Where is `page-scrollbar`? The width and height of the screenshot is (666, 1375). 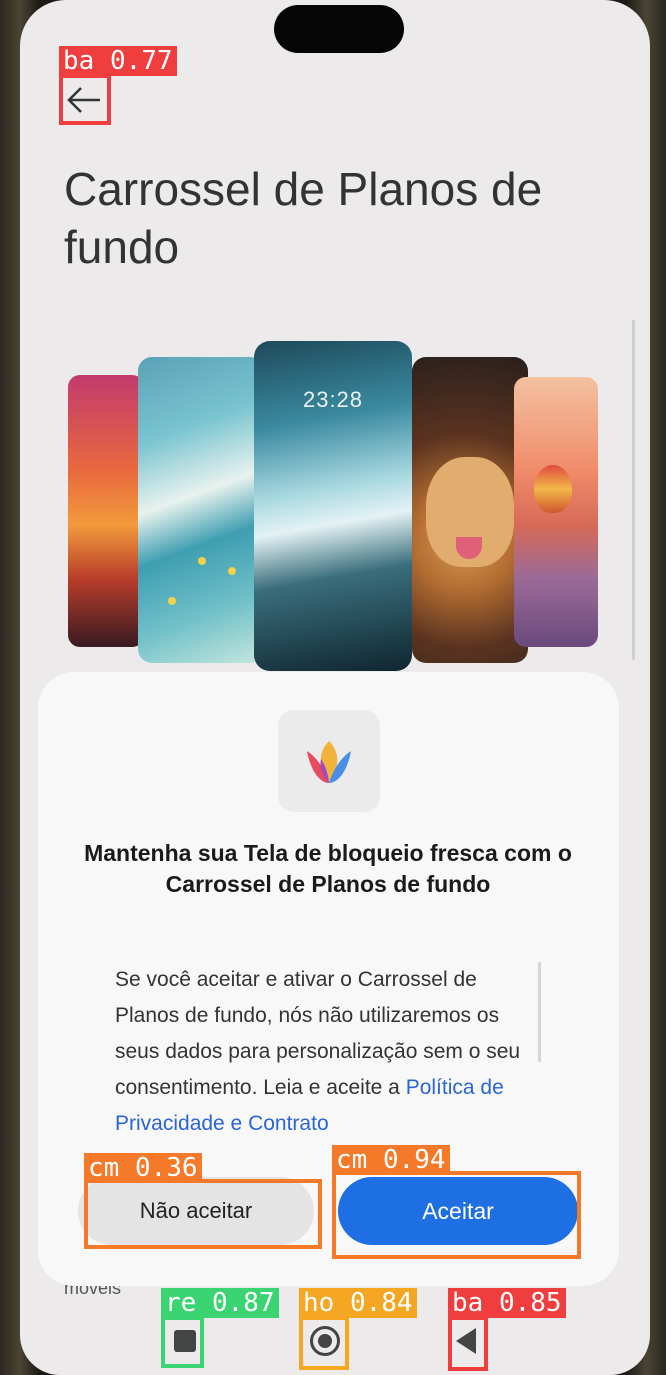 page-scrollbar is located at coordinates (633, 490).